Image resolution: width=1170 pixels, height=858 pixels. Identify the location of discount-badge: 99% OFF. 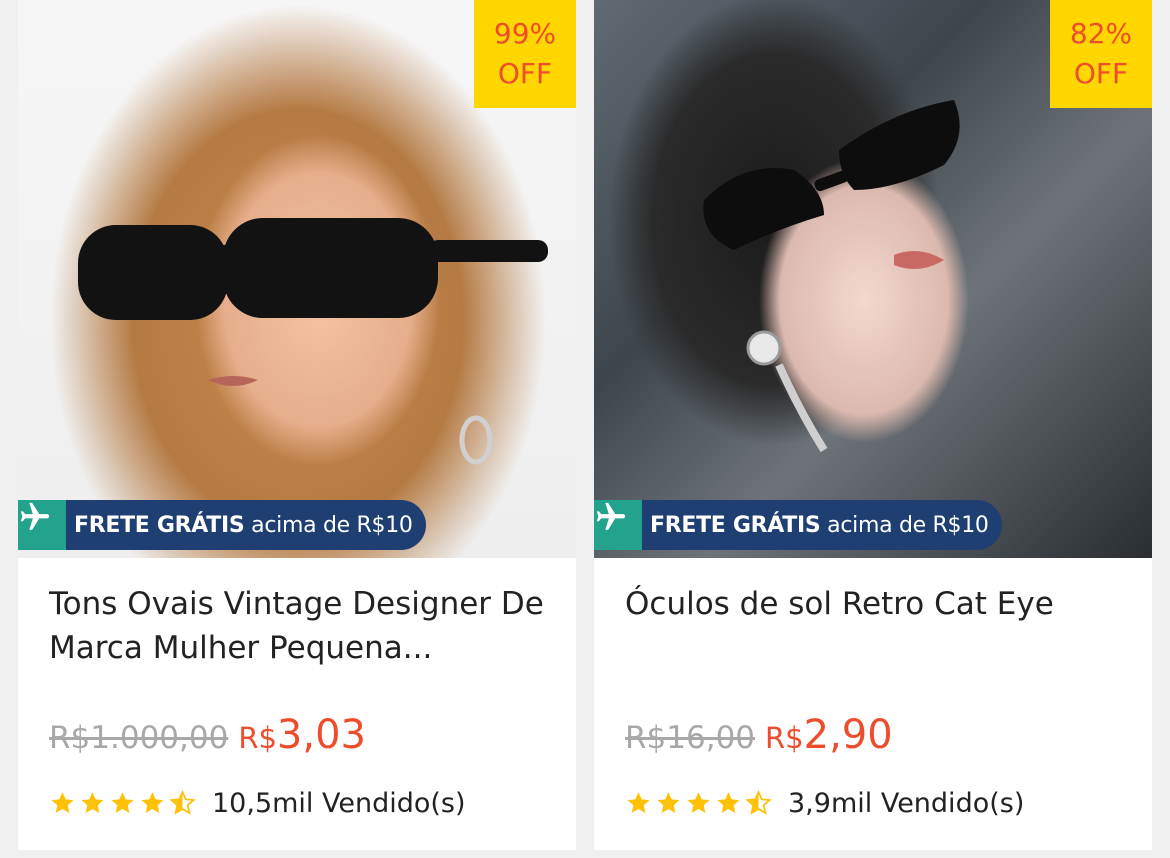
(525, 54).